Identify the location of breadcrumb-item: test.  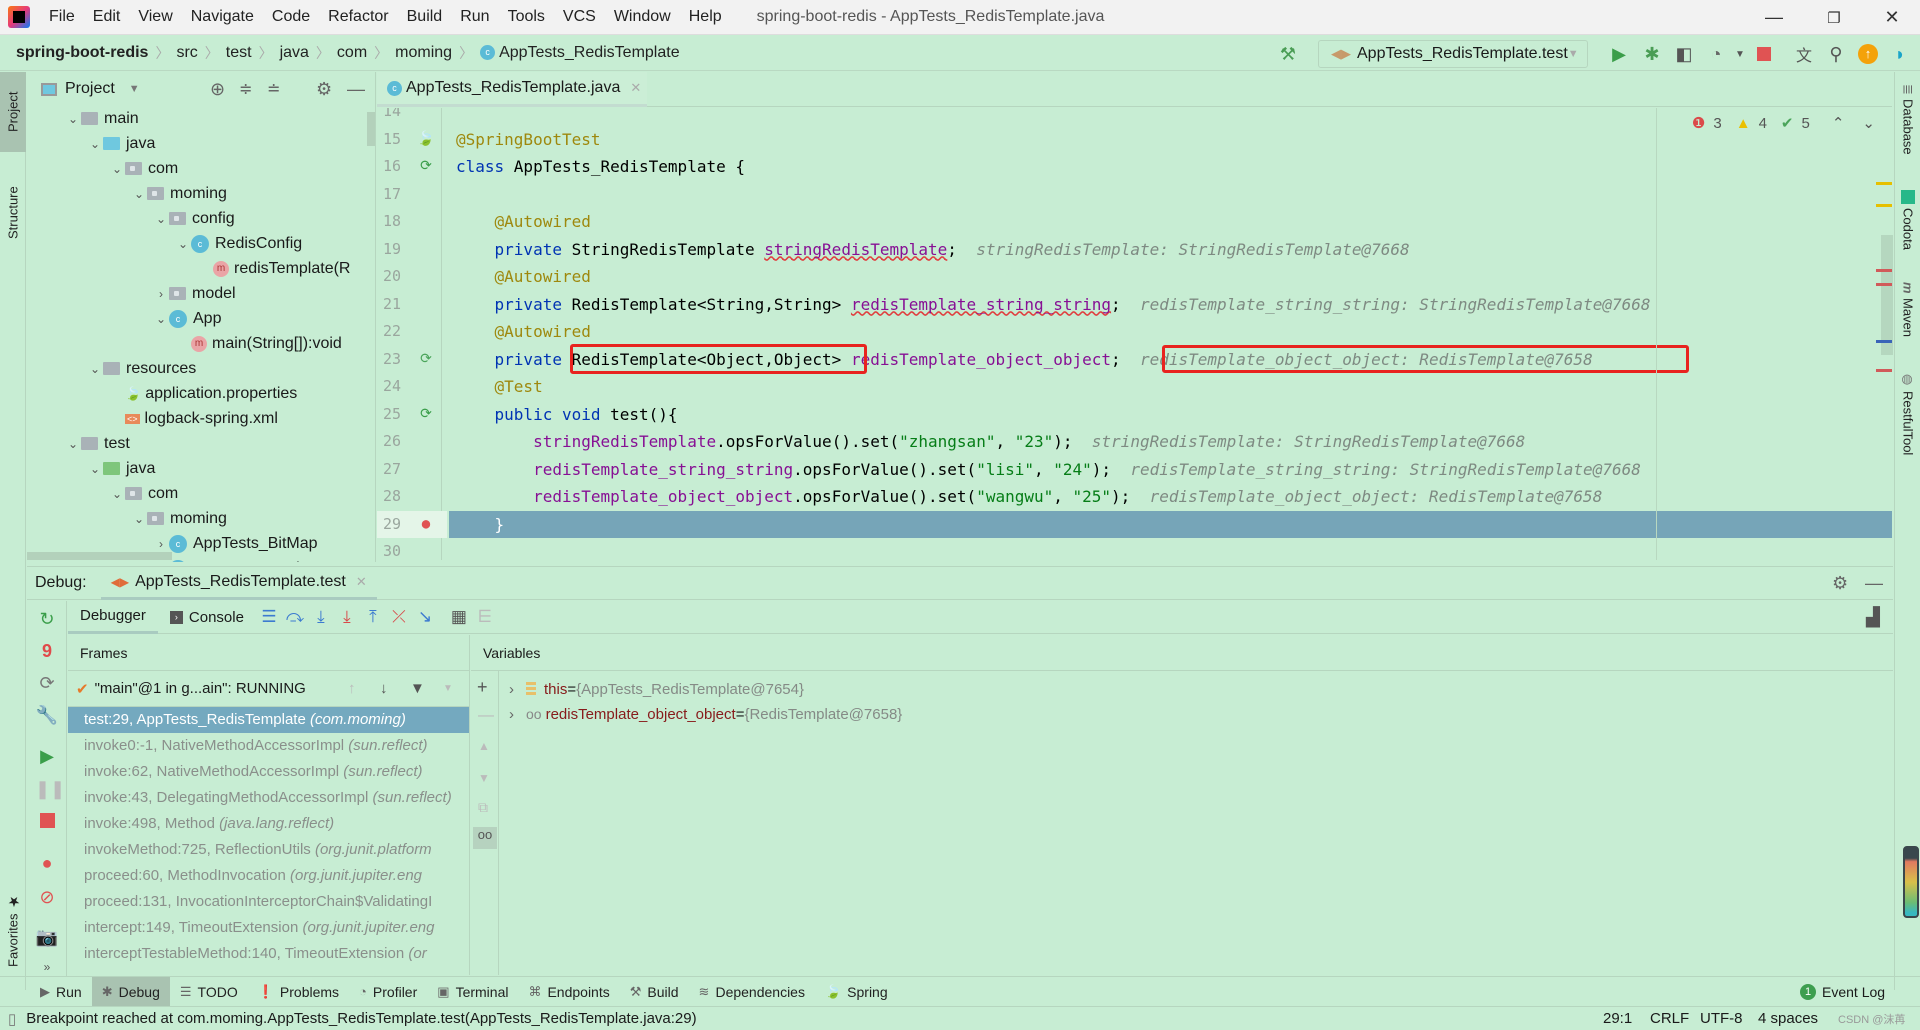
(239, 53).